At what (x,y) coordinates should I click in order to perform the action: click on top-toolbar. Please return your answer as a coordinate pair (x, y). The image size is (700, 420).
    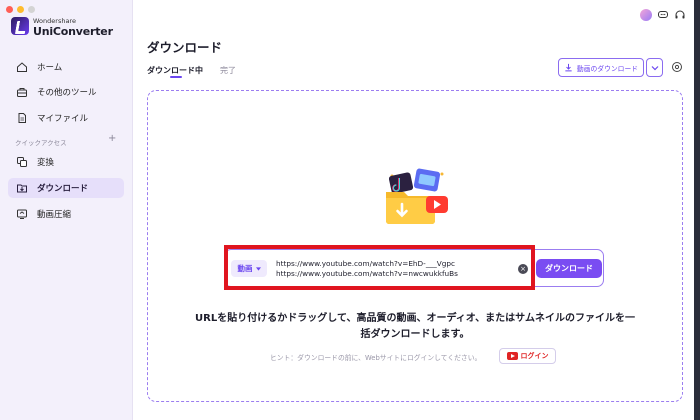
    Looking at the image, I should click on (663, 15).